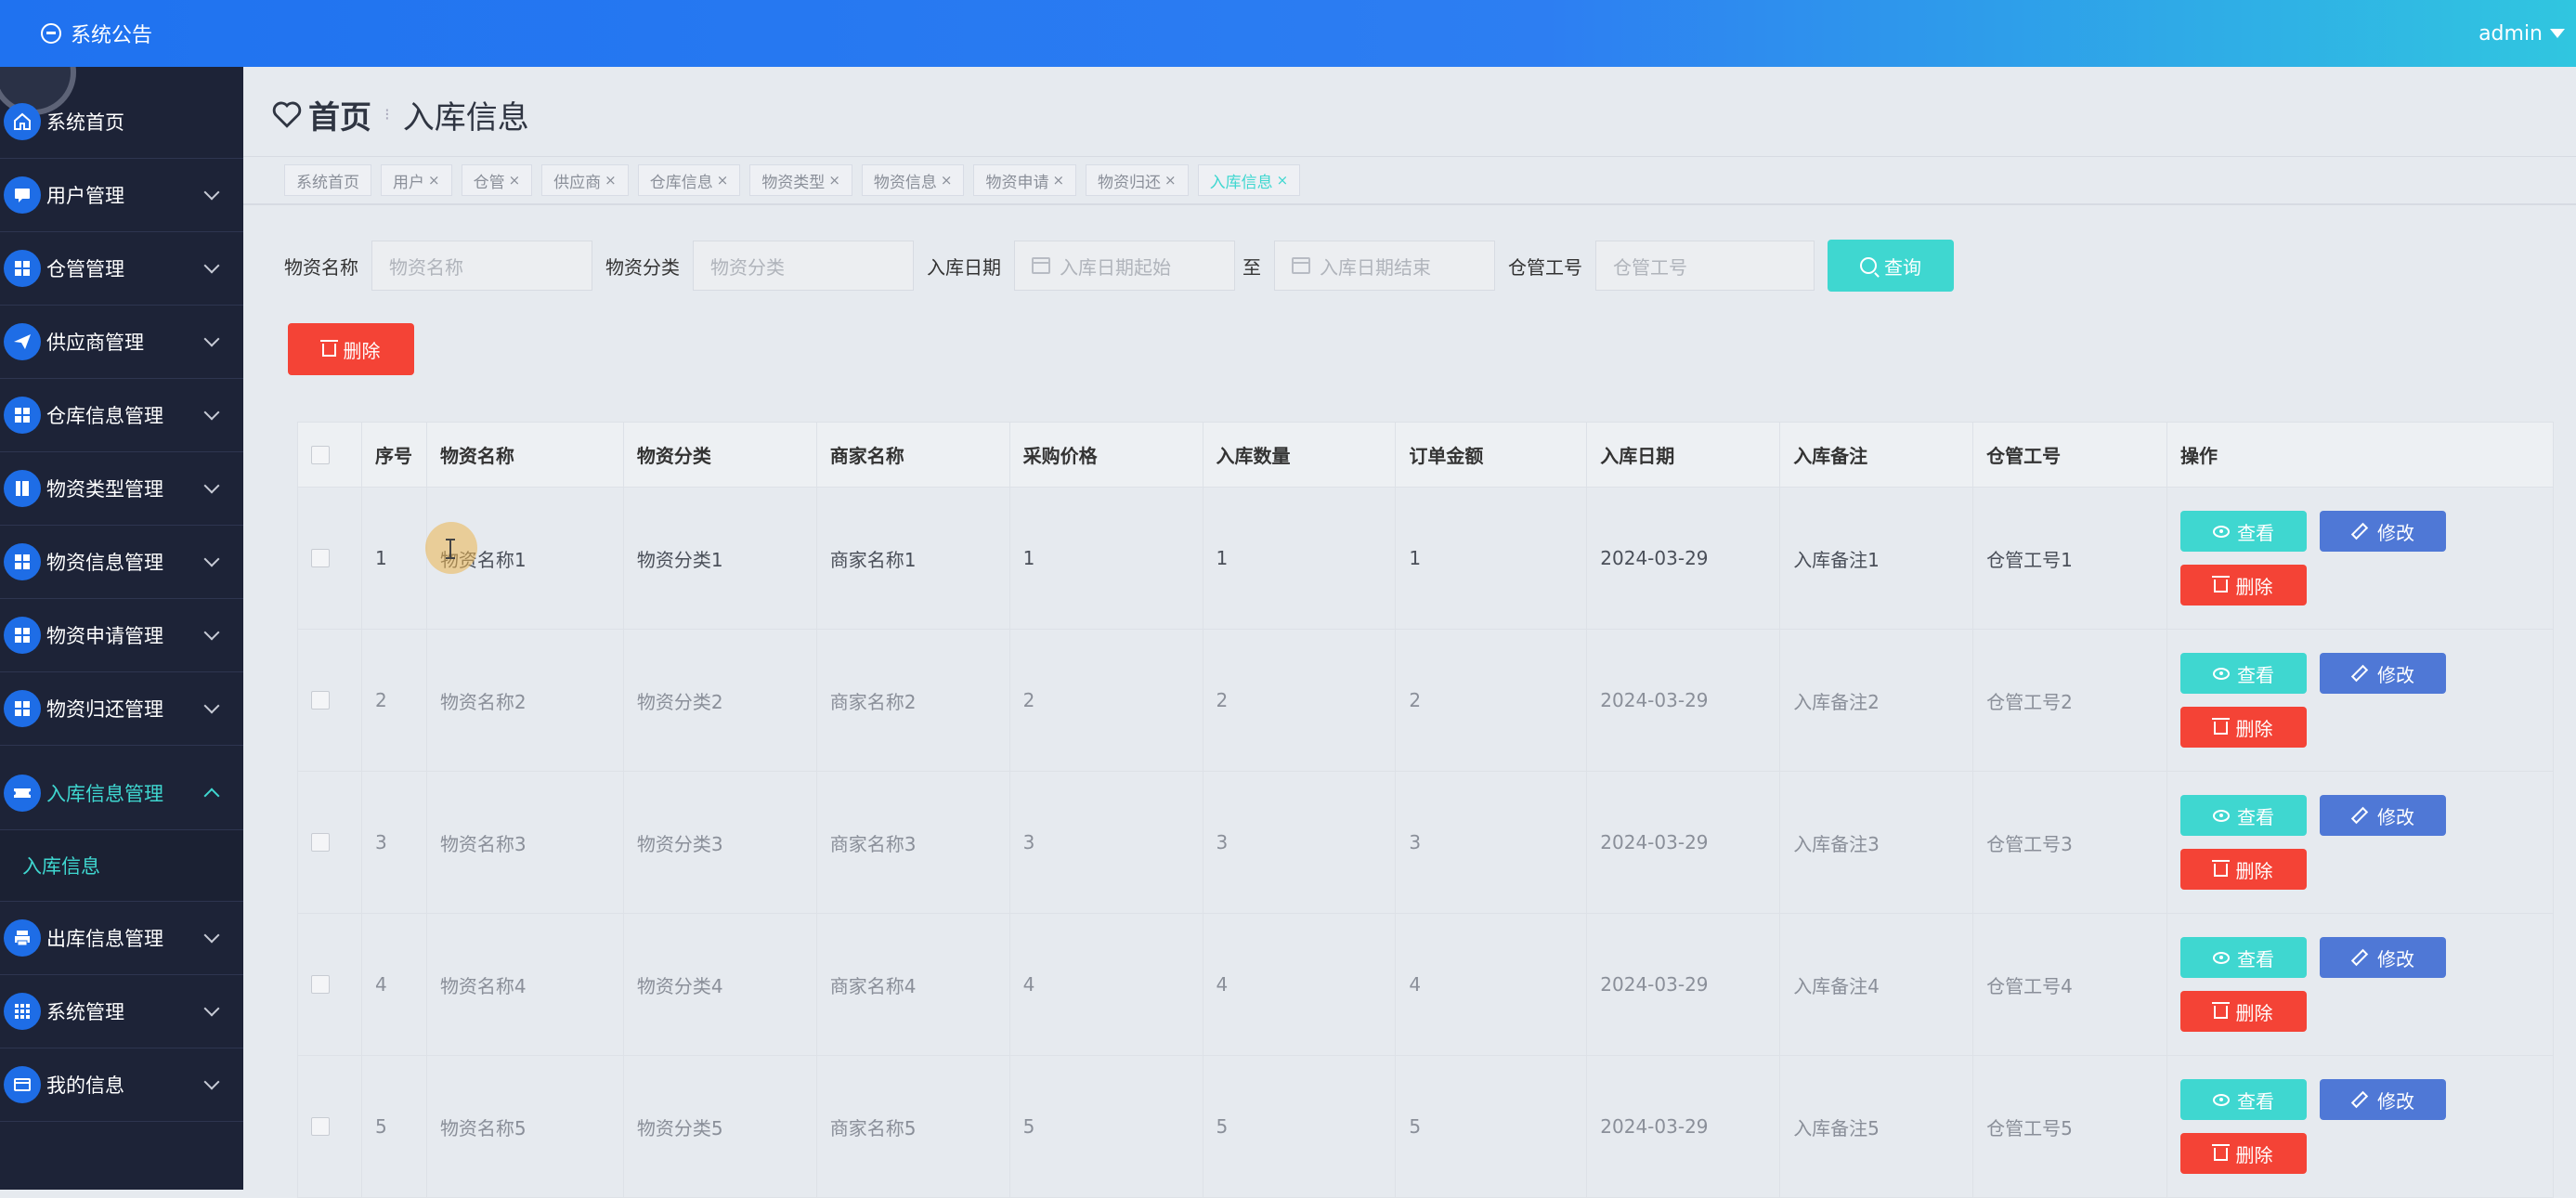 This screenshot has height=1198, width=2576. I want to click on tag-home: 系统首页, so click(327, 180).